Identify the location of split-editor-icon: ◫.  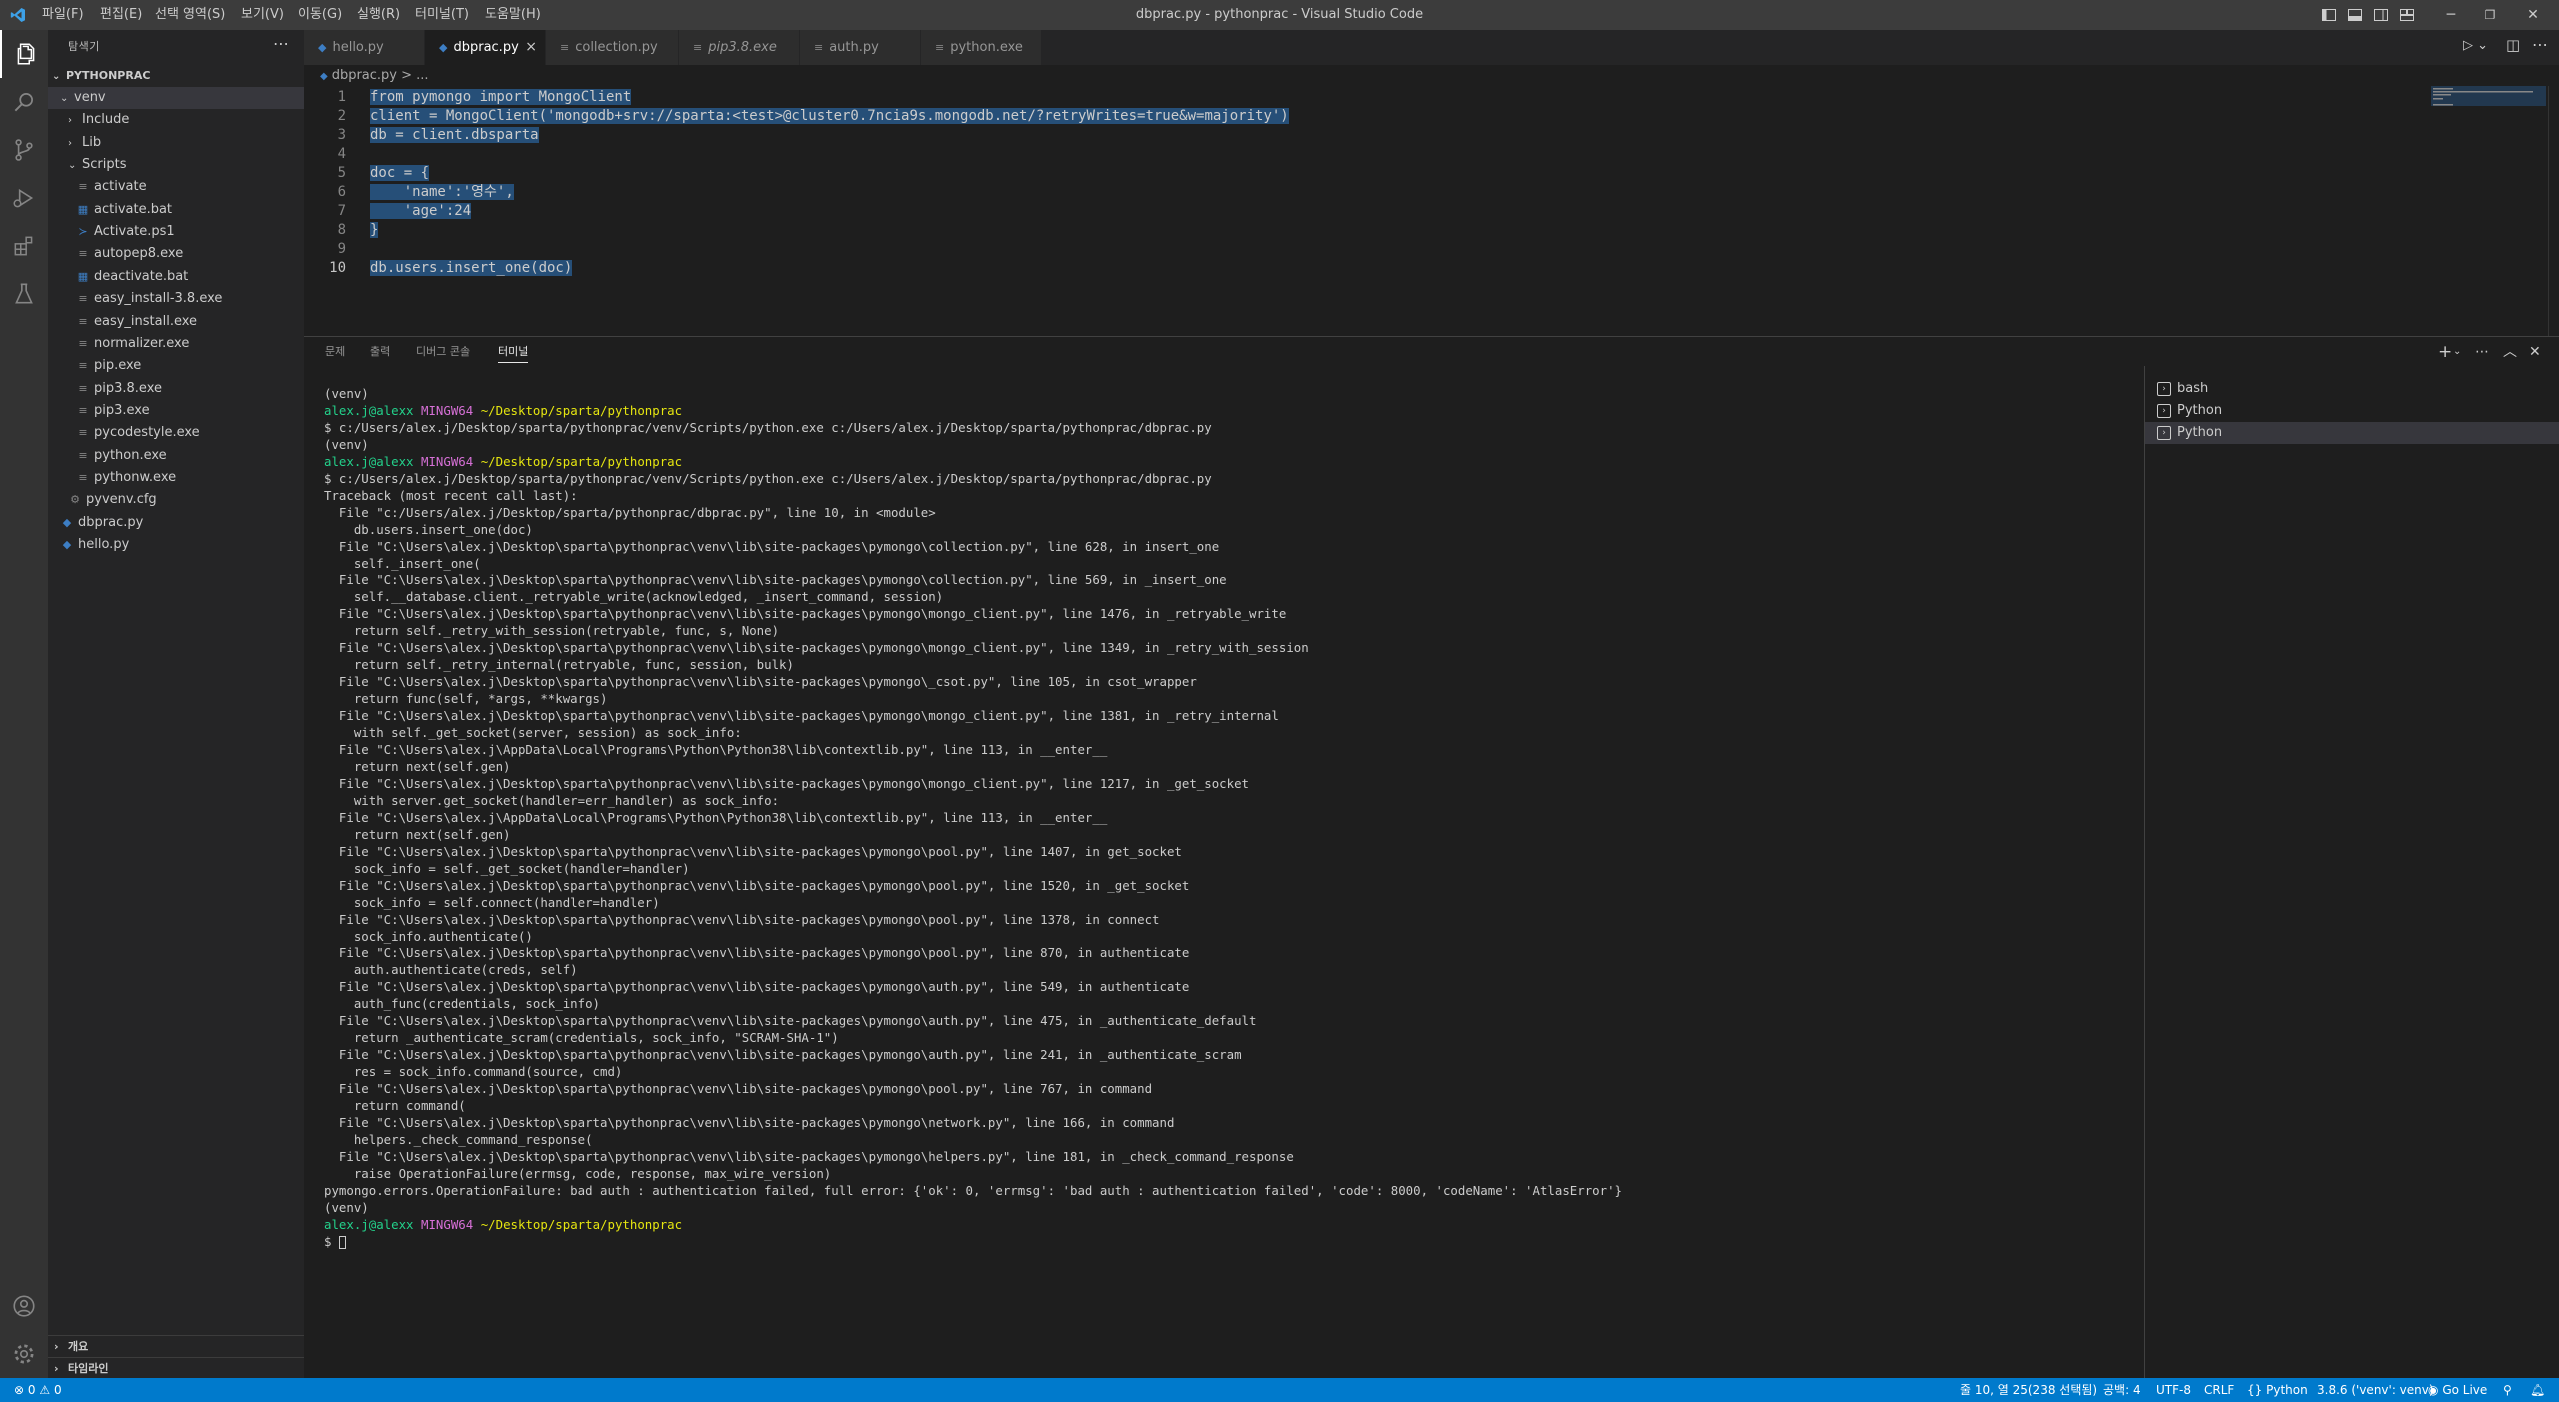
(2513, 45).